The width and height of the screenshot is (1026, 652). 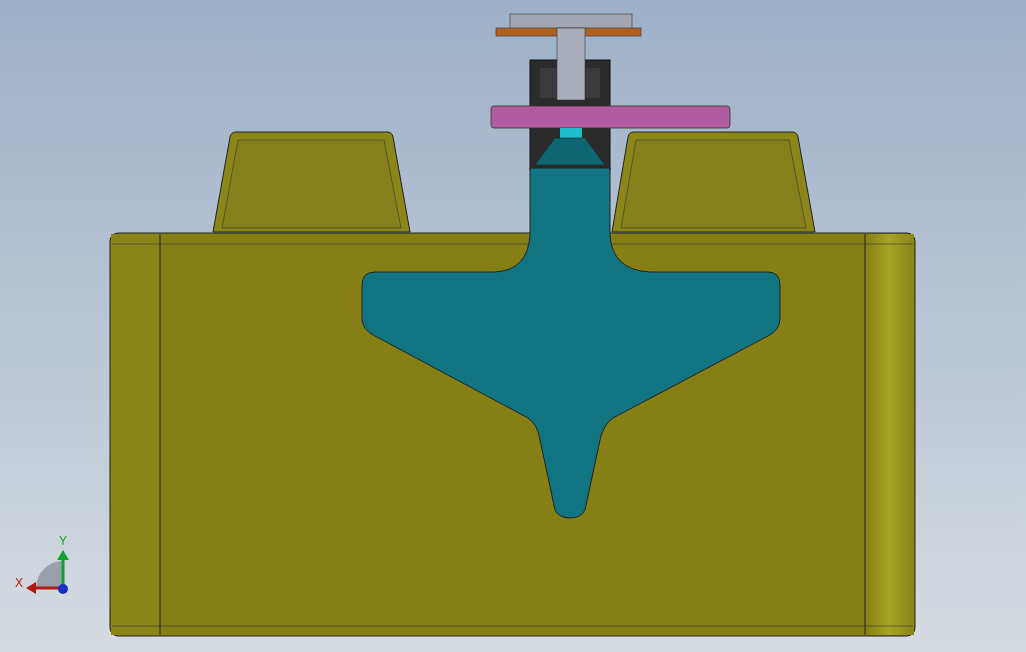 What do you see at coordinates (49, 574) in the screenshot?
I see `triad-plane-icon` at bounding box center [49, 574].